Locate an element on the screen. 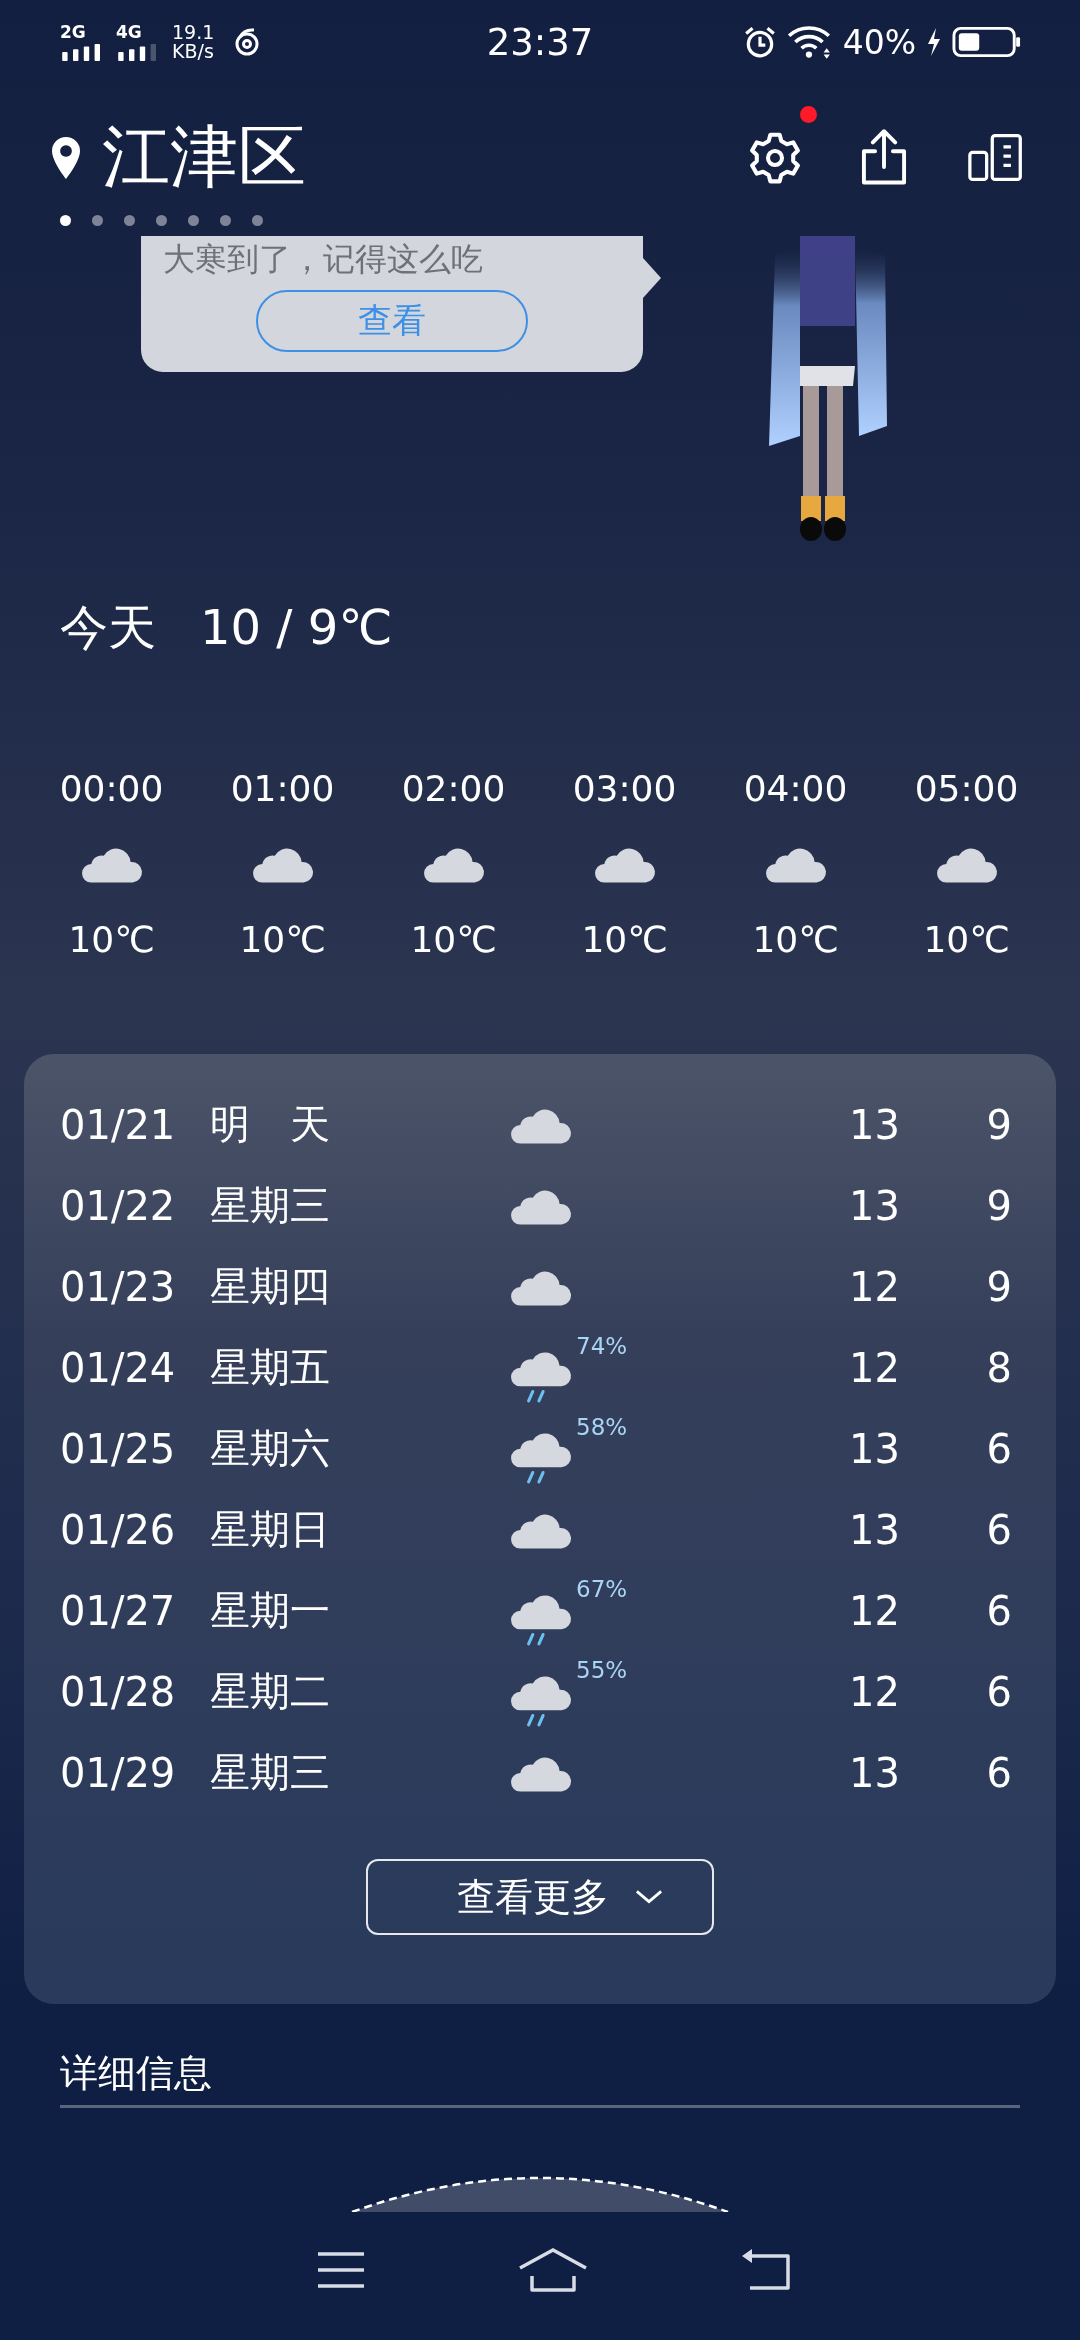  chevron-down-icon is located at coordinates (649, 1897).